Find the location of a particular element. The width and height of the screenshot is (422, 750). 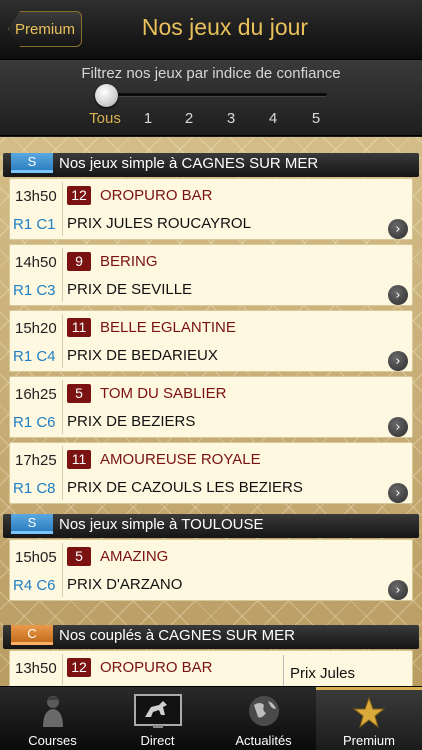

race-time: 15h05 is located at coordinates (36, 557).